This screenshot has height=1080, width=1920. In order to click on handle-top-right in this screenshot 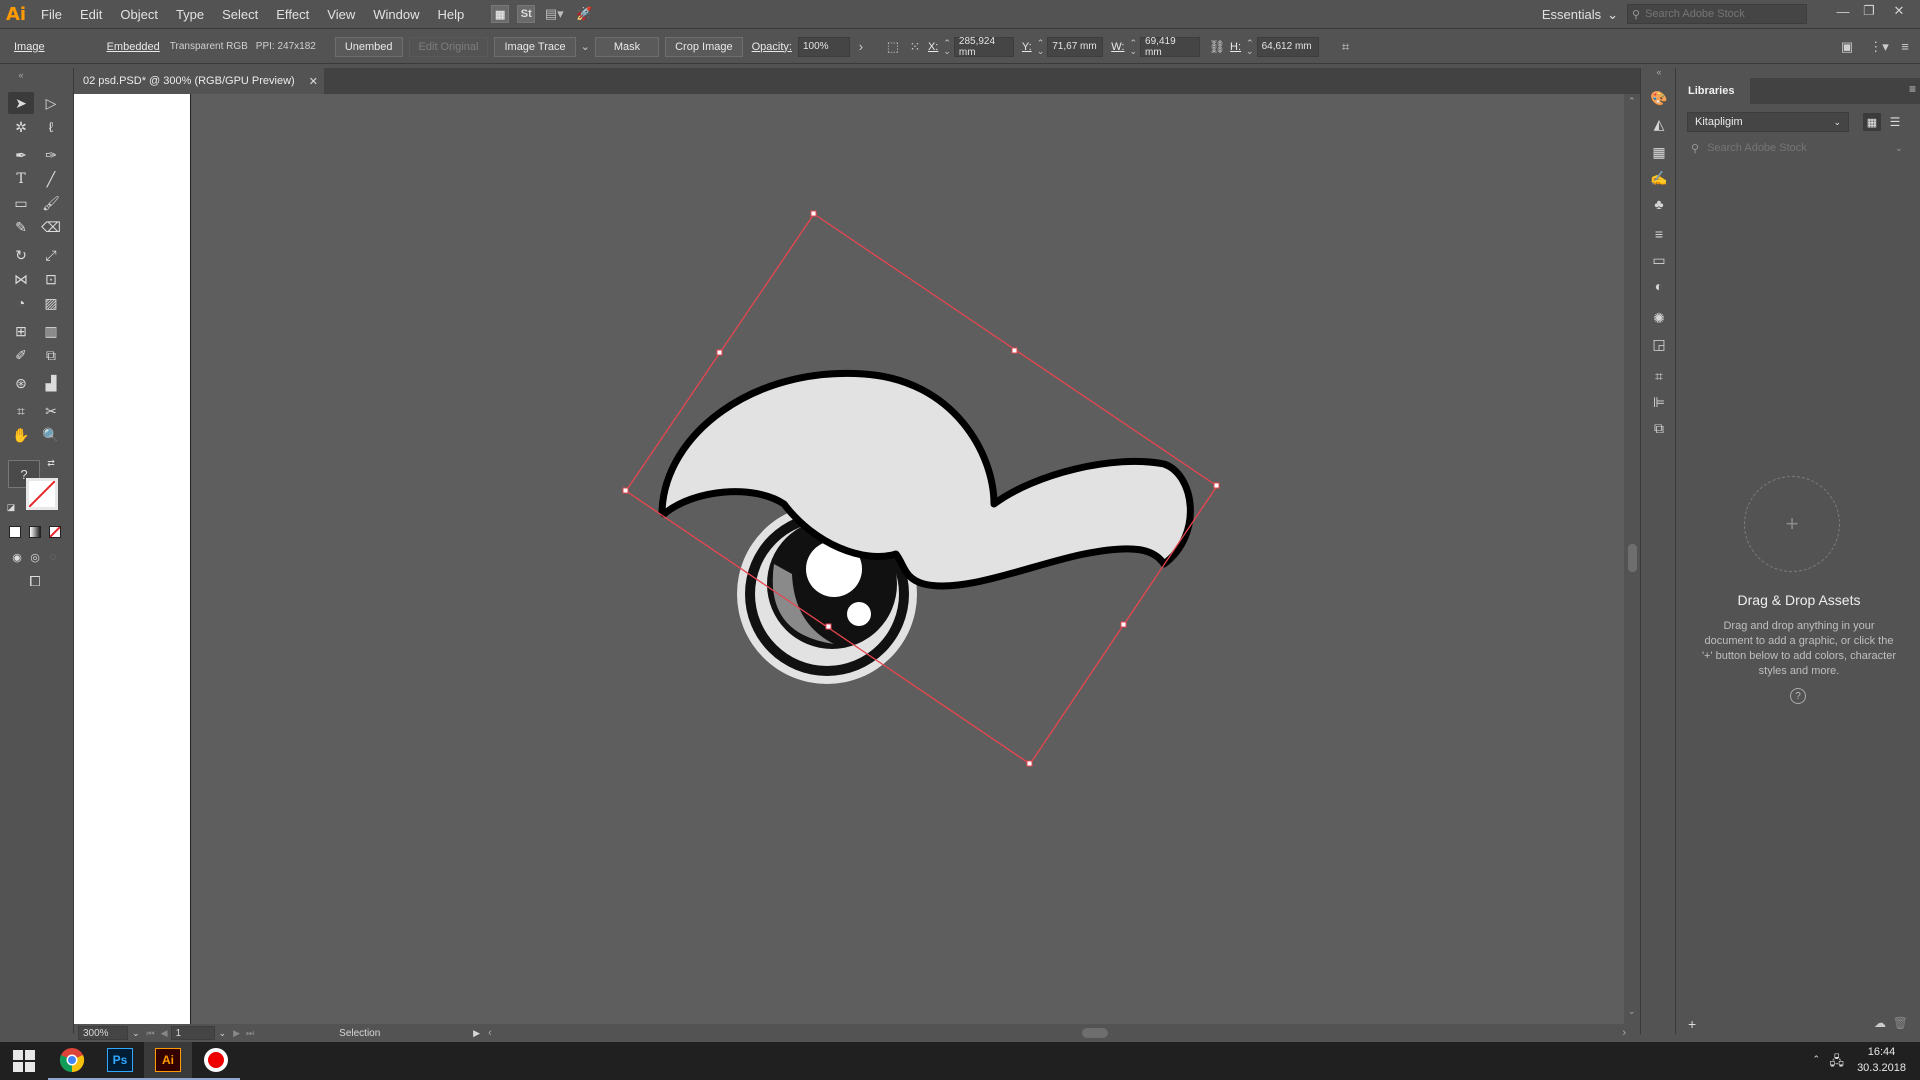, I will do `click(1014, 350)`.